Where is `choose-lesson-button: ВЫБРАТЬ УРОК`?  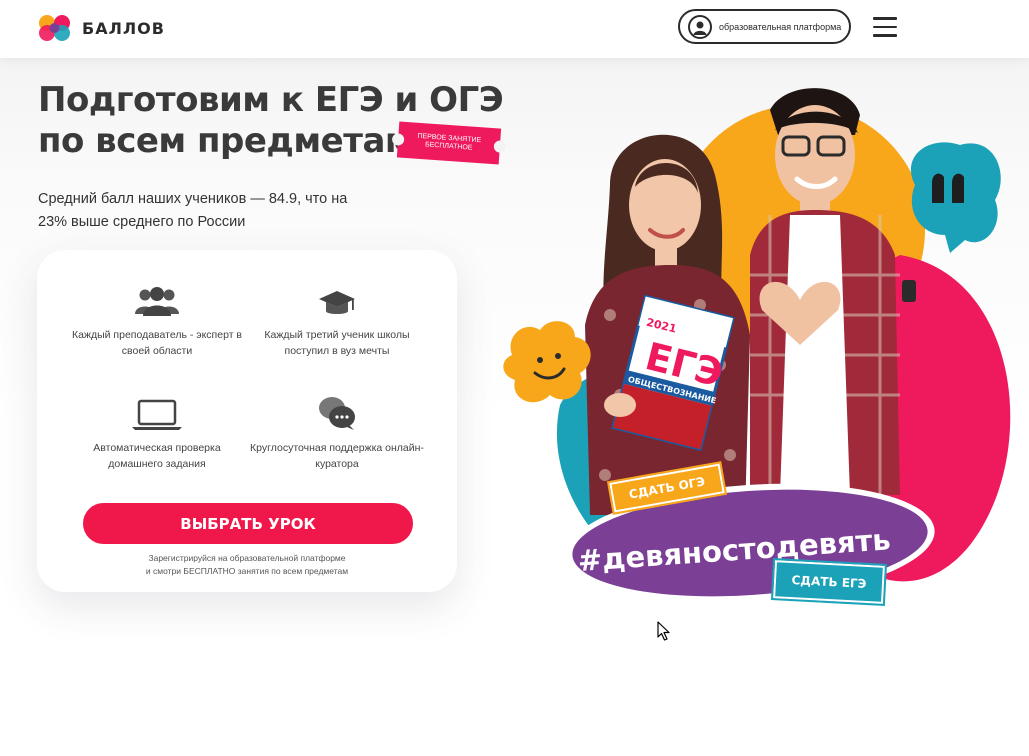 choose-lesson-button: ВЫБРАТЬ УРОК is located at coordinates (248, 523).